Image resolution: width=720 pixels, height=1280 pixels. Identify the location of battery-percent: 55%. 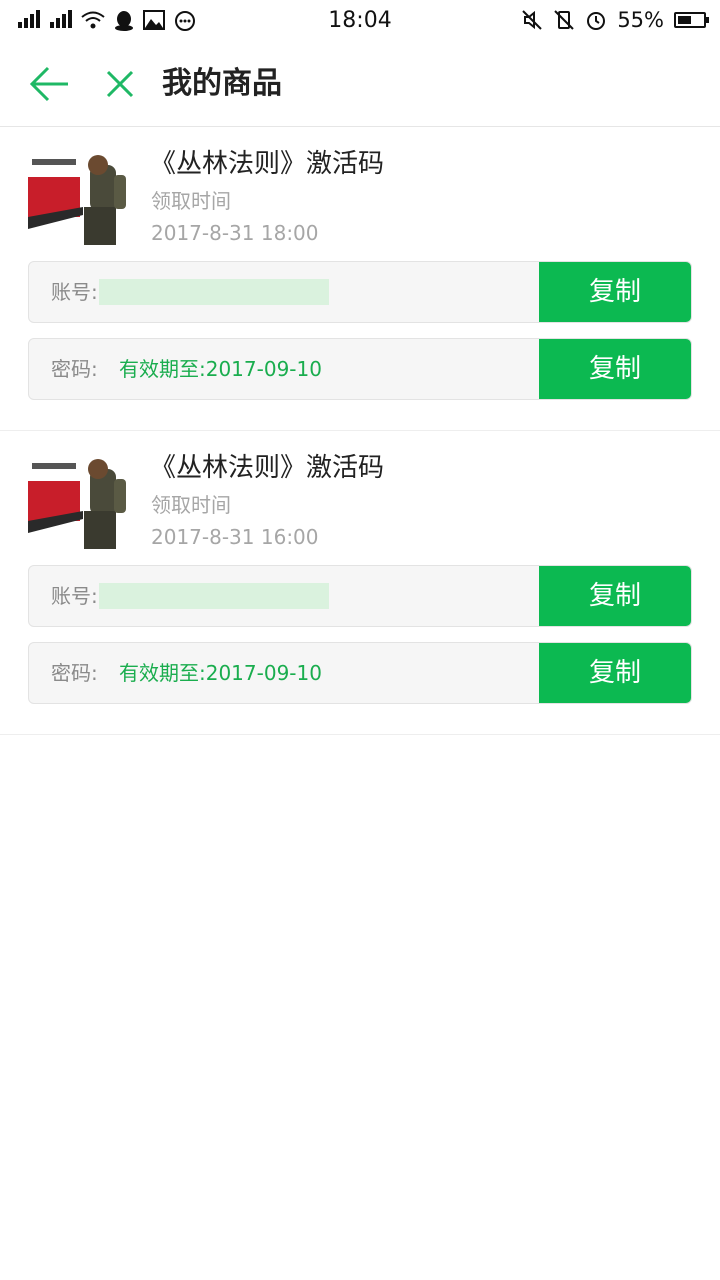
(640, 20).